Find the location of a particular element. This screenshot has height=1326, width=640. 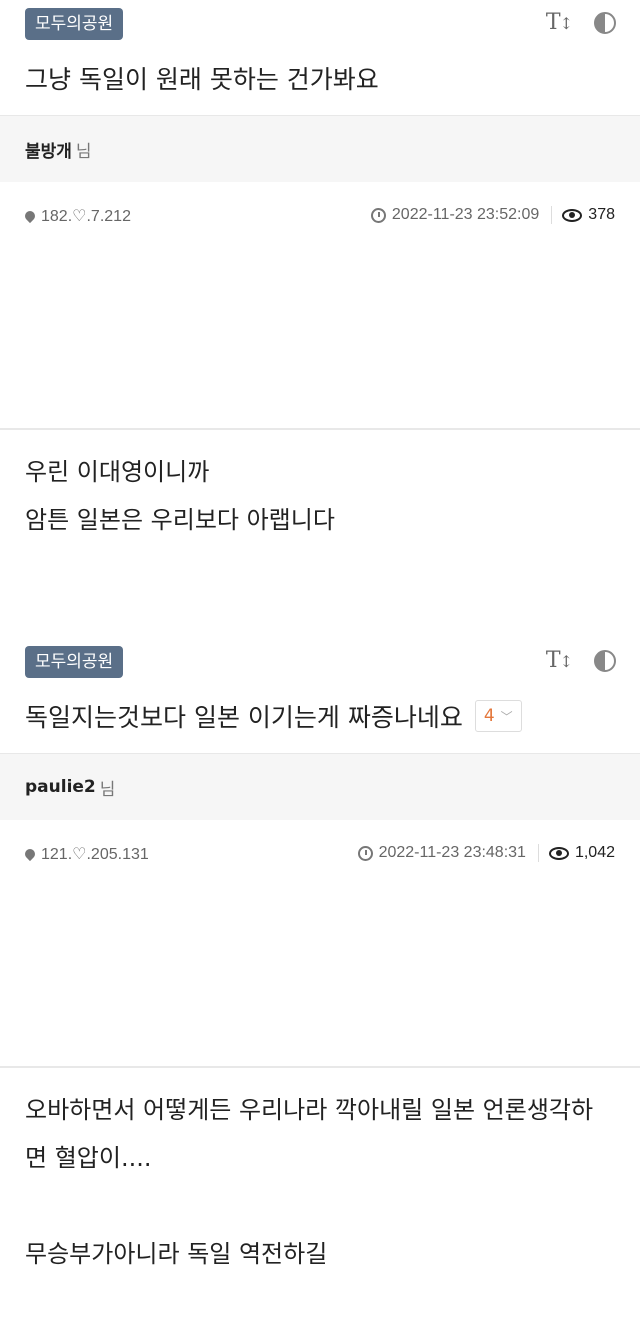

meta-right: 2022-11-23 23:48:31 1,042 is located at coordinates (486, 853).